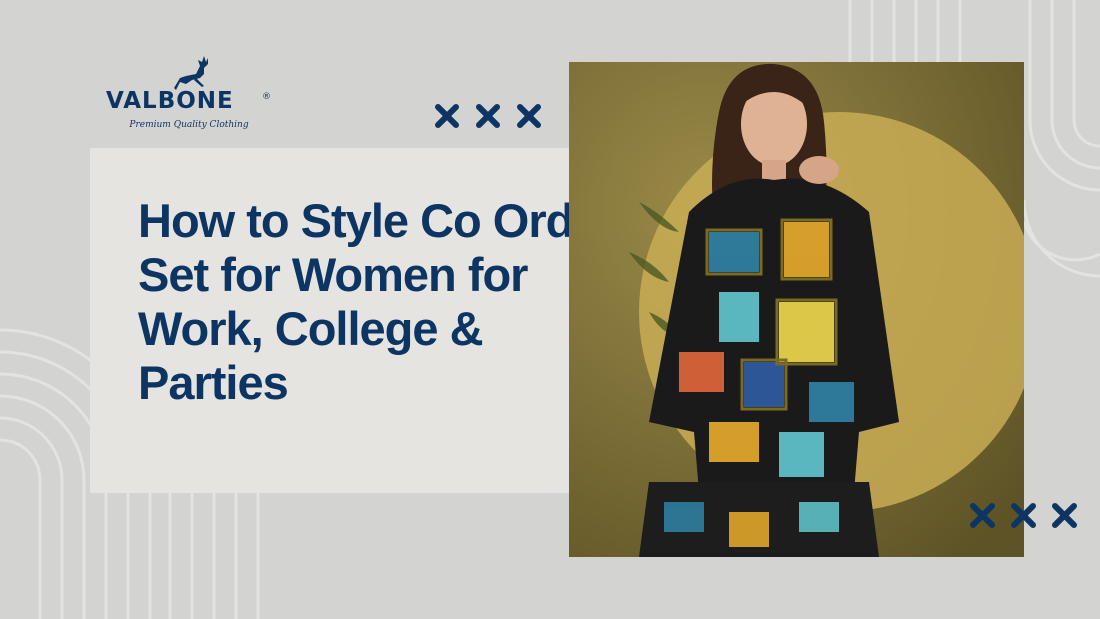  What do you see at coordinates (189, 125) in the screenshot?
I see `brand-tagline: Premium Quality Clothing` at bounding box center [189, 125].